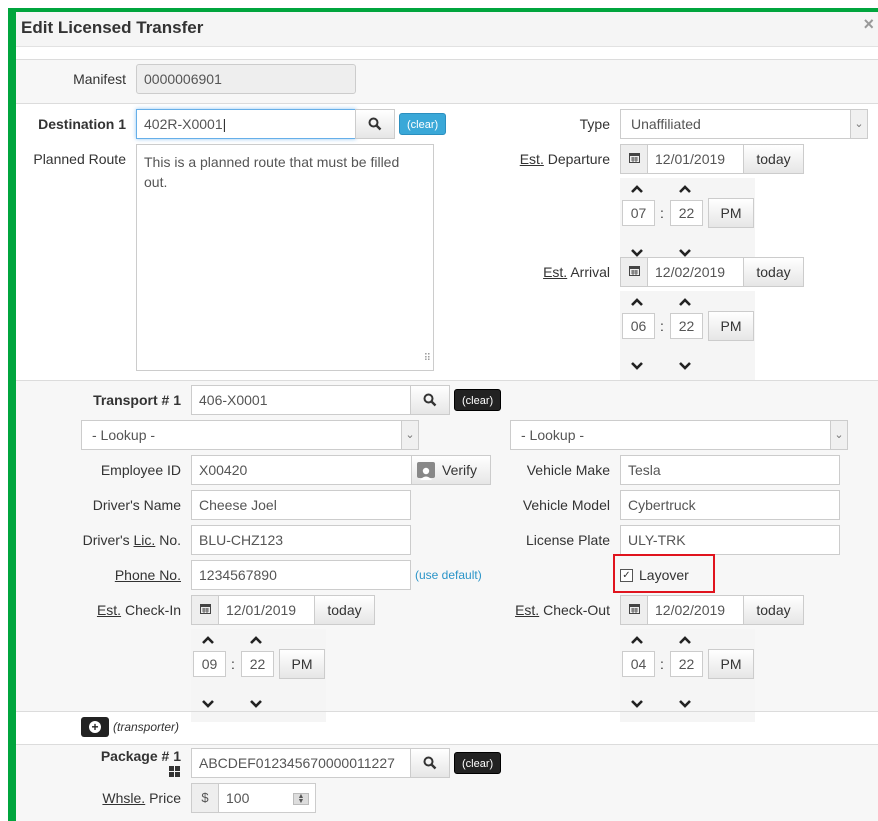  Describe the element at coordinates (638, 664) in the screenshot. I see `check-out-hour-input: 04` at that location.